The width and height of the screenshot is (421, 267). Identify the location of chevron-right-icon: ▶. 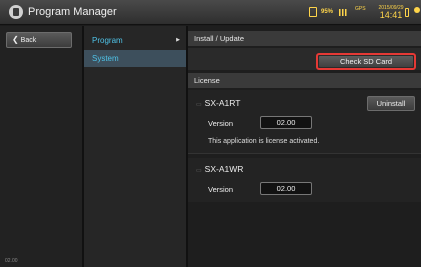
(178, 40).